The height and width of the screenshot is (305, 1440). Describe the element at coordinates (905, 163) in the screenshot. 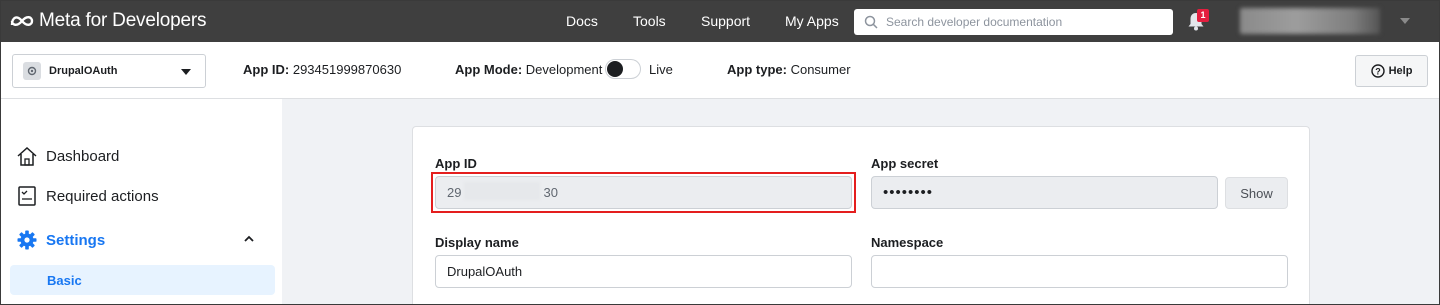

I see `app-secret-label: App secret` at that location.